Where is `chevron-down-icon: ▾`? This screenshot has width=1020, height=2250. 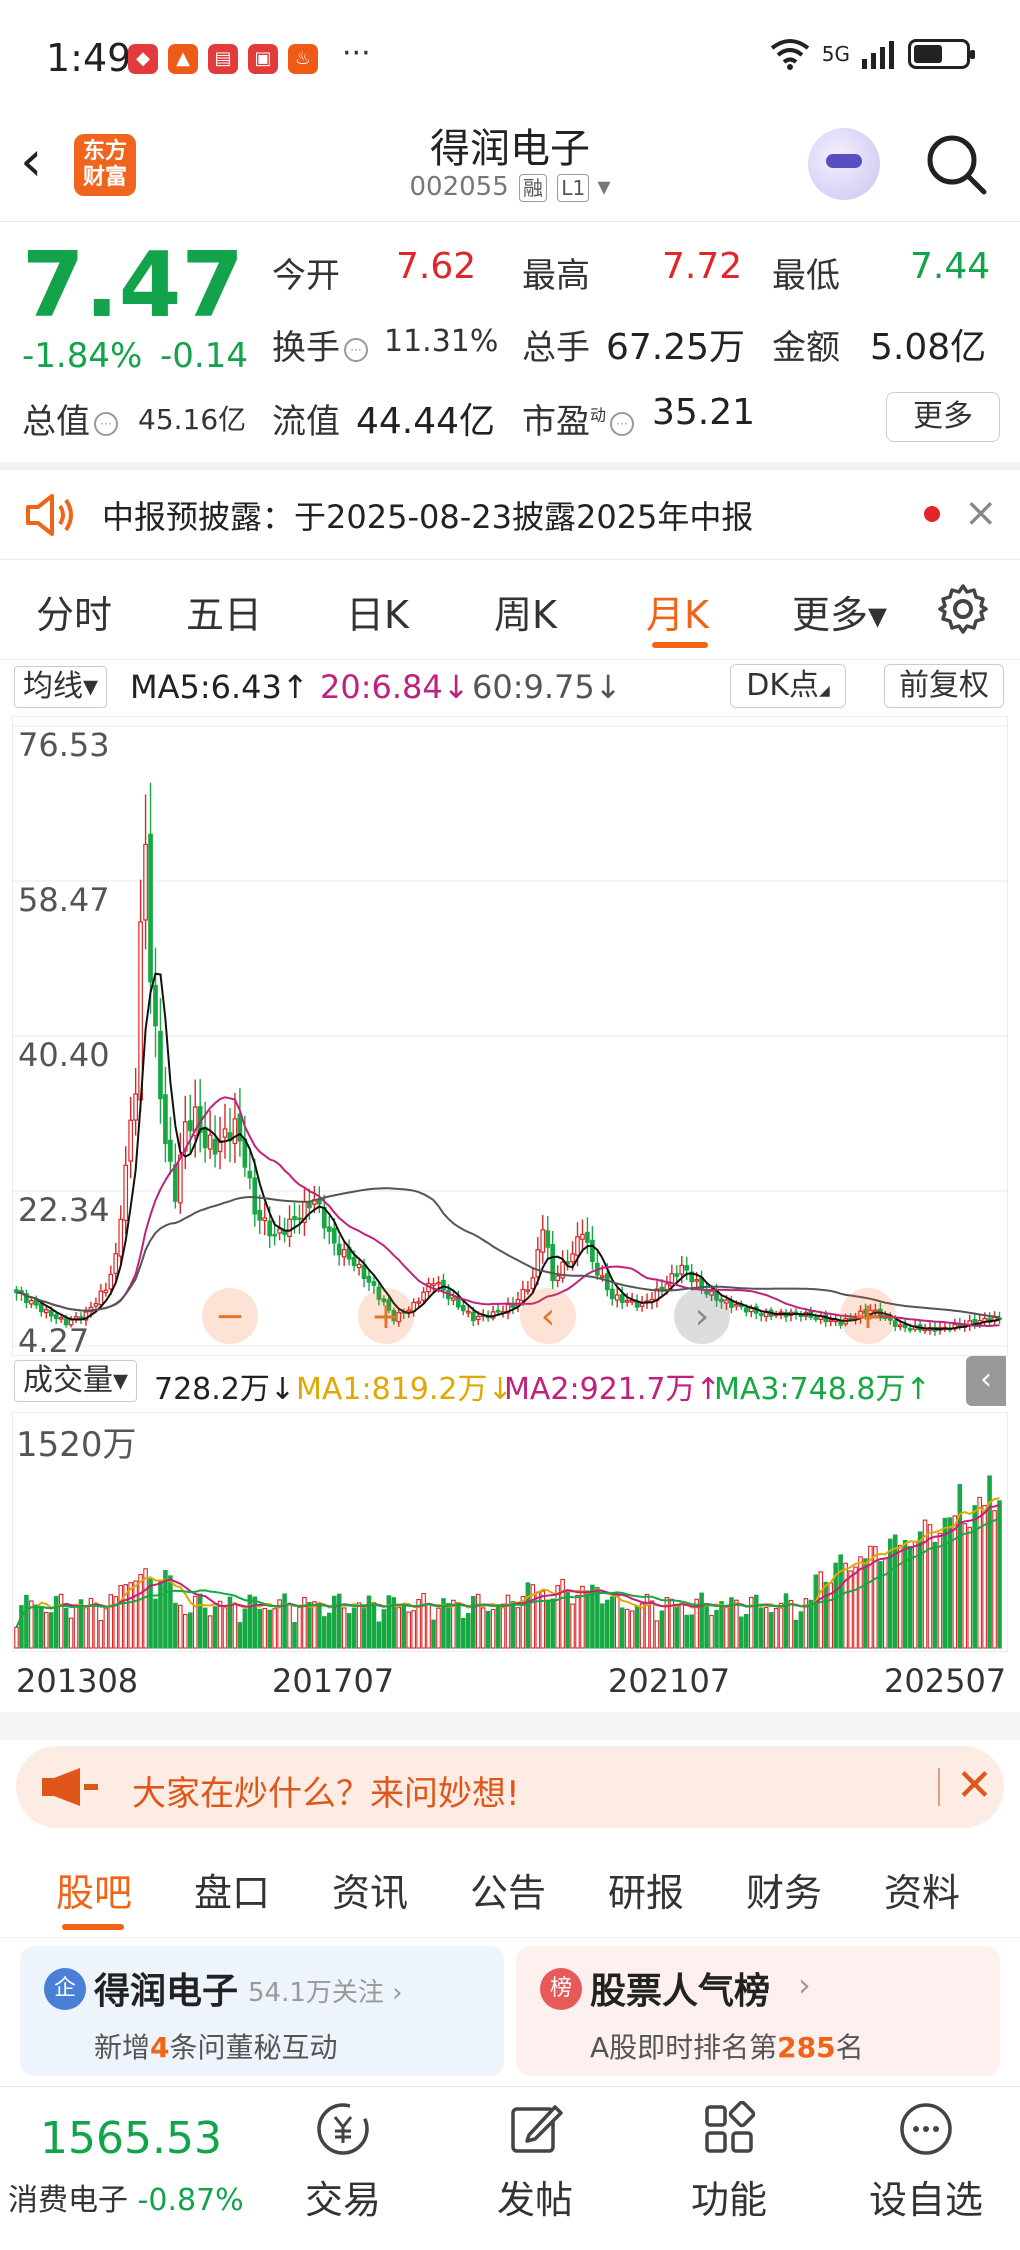
chevron-down-icon: ▾ is located at coordinates (604, 187).